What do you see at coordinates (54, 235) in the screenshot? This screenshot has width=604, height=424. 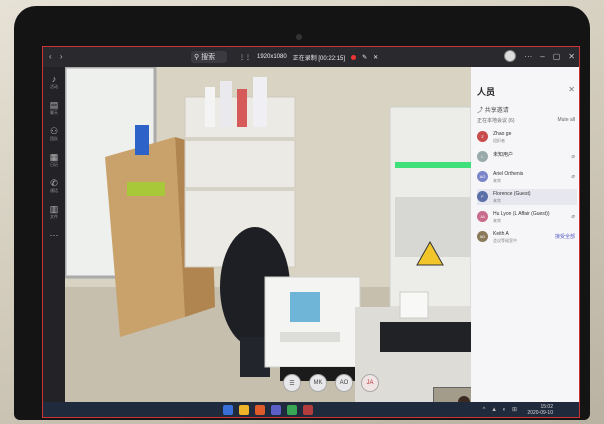 I see `more-apps-icon: ···` at bounding box center [54, 235].